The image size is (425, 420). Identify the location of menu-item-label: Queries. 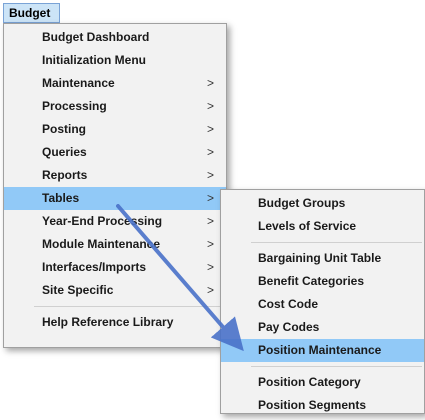
(64, 152).